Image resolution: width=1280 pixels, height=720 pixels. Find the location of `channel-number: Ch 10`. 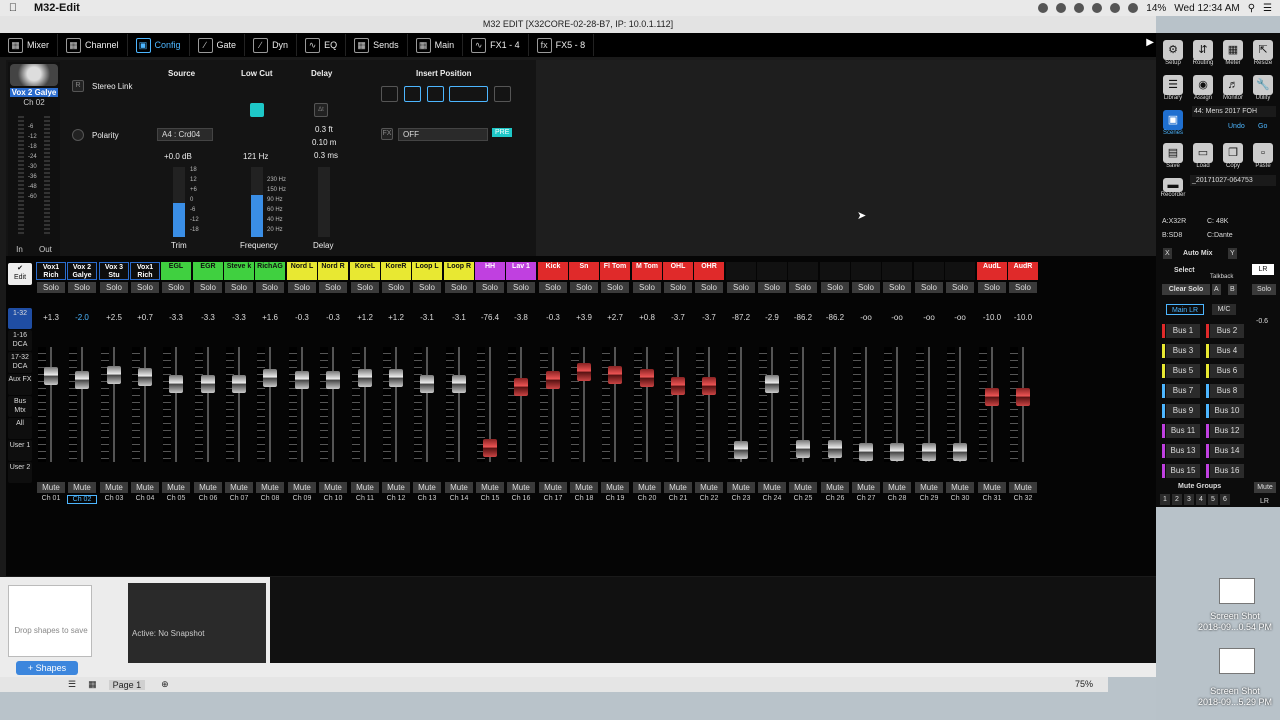

channel-number: Ch 10 is located at coordinates (333, 498).